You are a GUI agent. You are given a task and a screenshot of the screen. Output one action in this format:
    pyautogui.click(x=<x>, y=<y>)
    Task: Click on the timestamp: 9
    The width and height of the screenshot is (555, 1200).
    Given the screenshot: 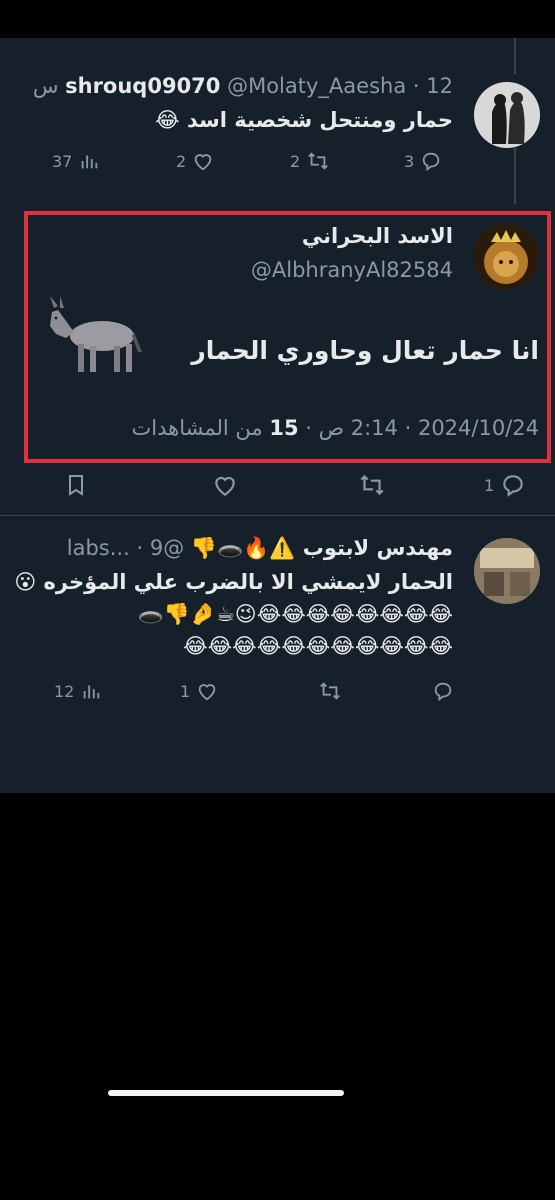 What is the action you would take?
    pyautogui.click(x=156, y=548)
    